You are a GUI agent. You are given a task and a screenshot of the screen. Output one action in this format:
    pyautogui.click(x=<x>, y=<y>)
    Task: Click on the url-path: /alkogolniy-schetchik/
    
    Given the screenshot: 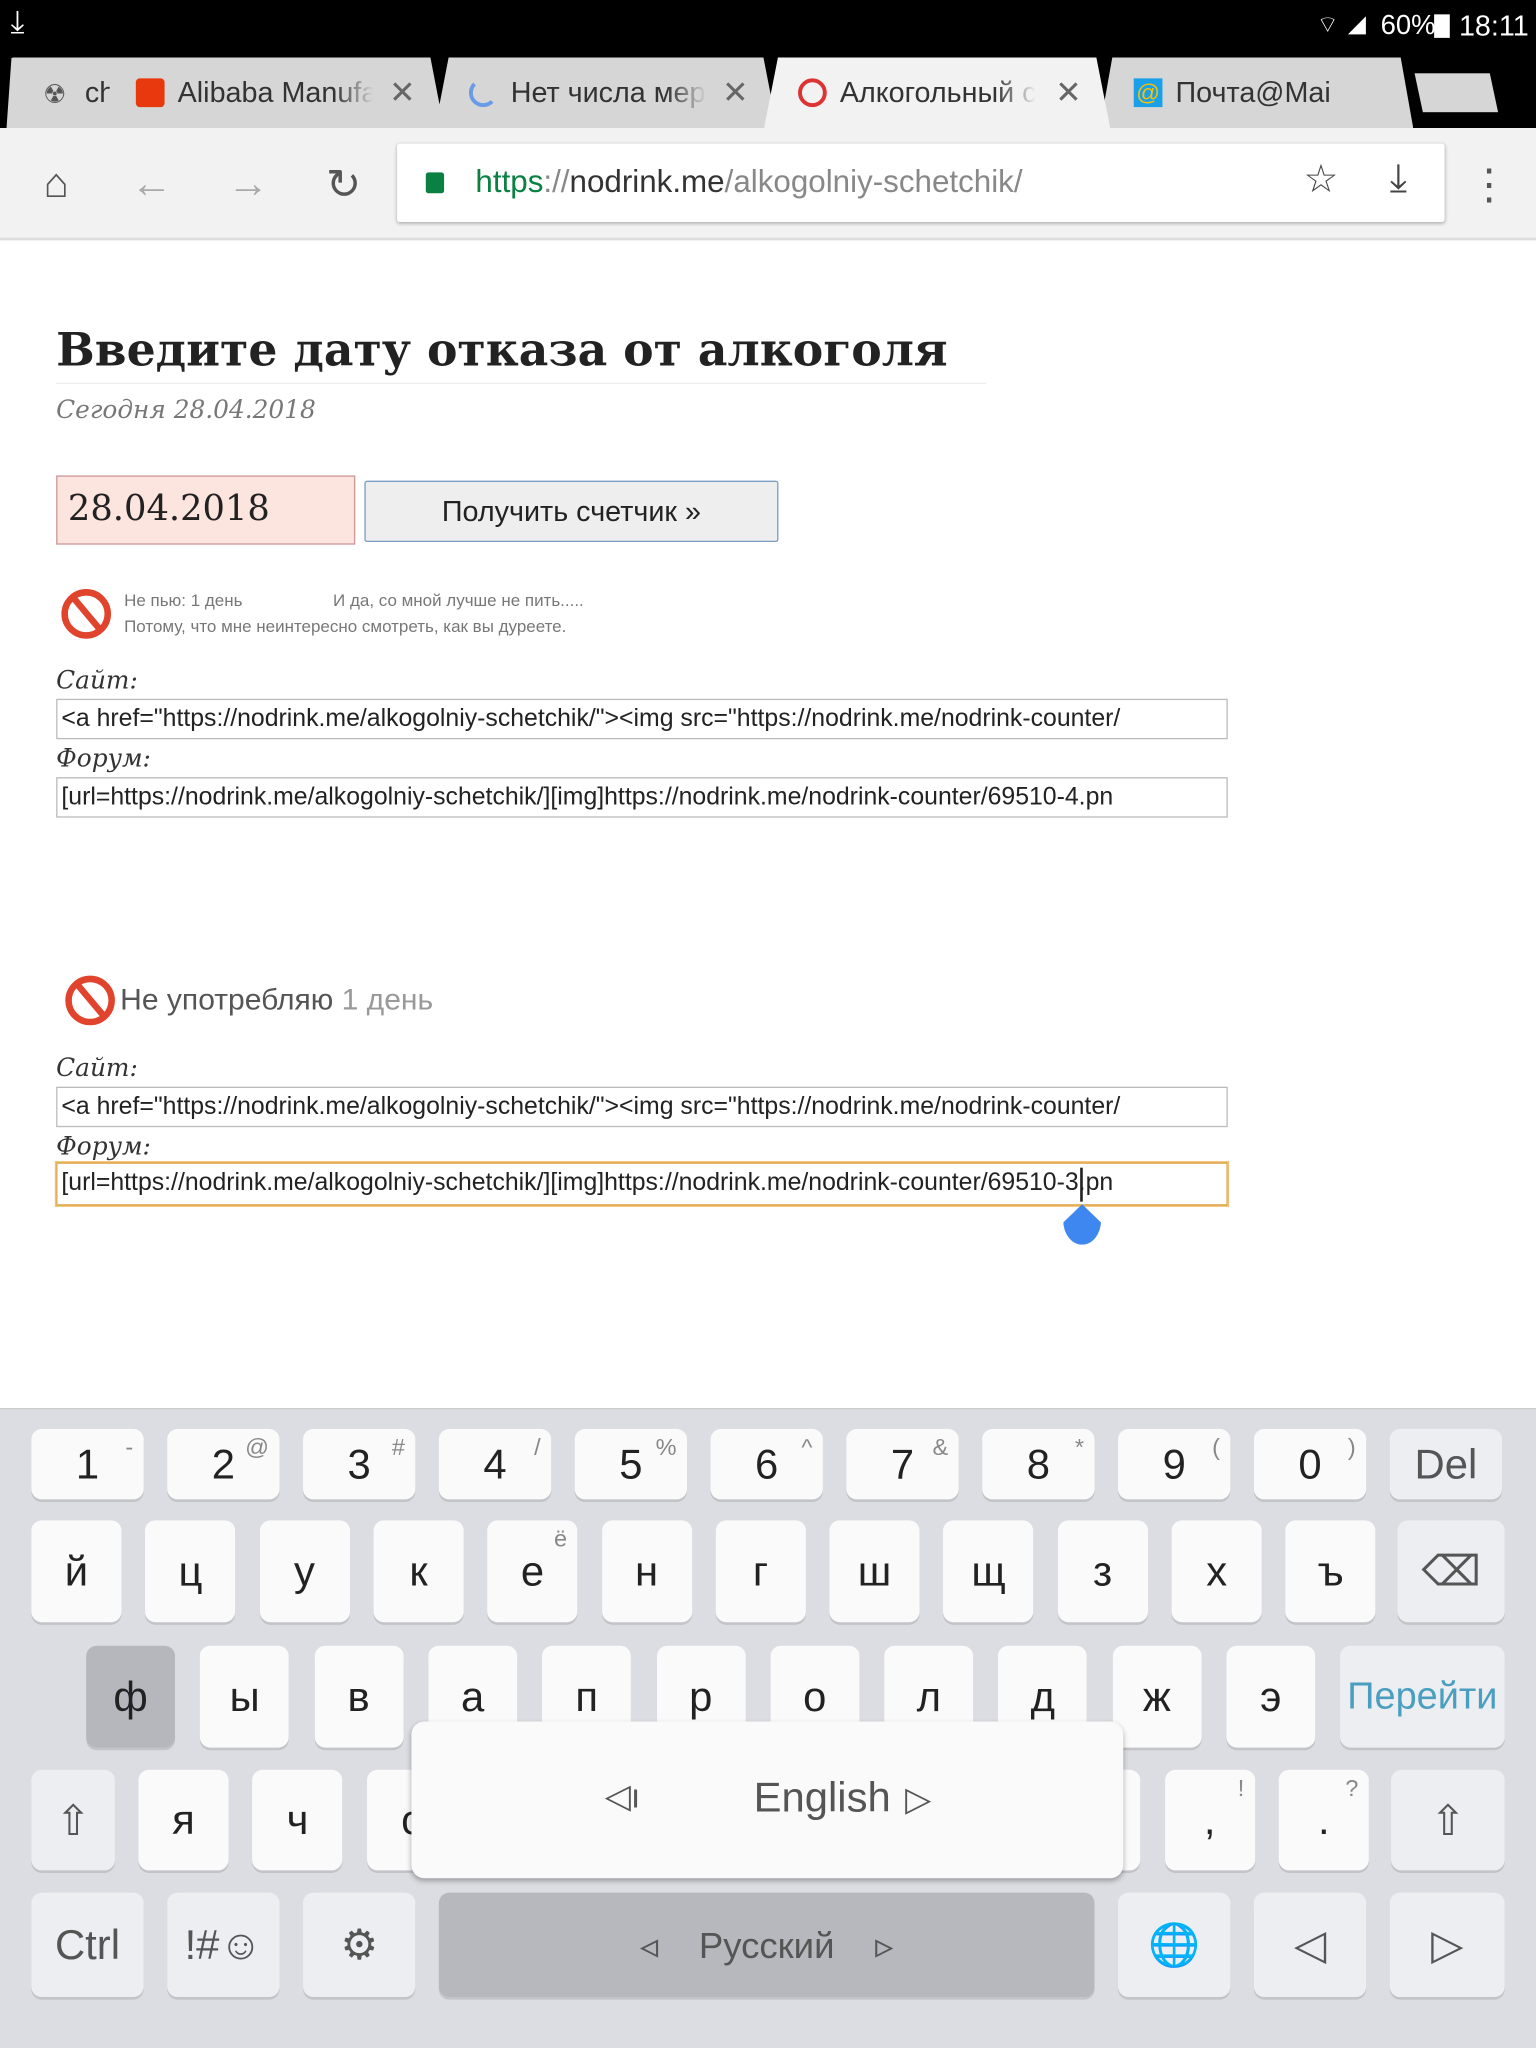 What is the action you would take?
    pyautogui.click(x=873, y=182)
    